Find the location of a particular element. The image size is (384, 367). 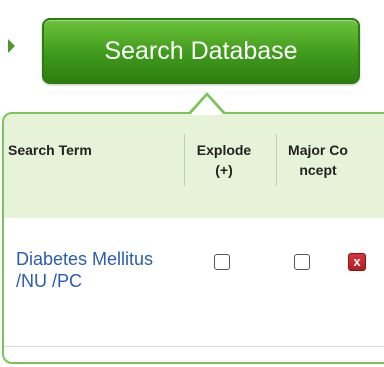

explode-checkbox is located at coordinates (222, 262).